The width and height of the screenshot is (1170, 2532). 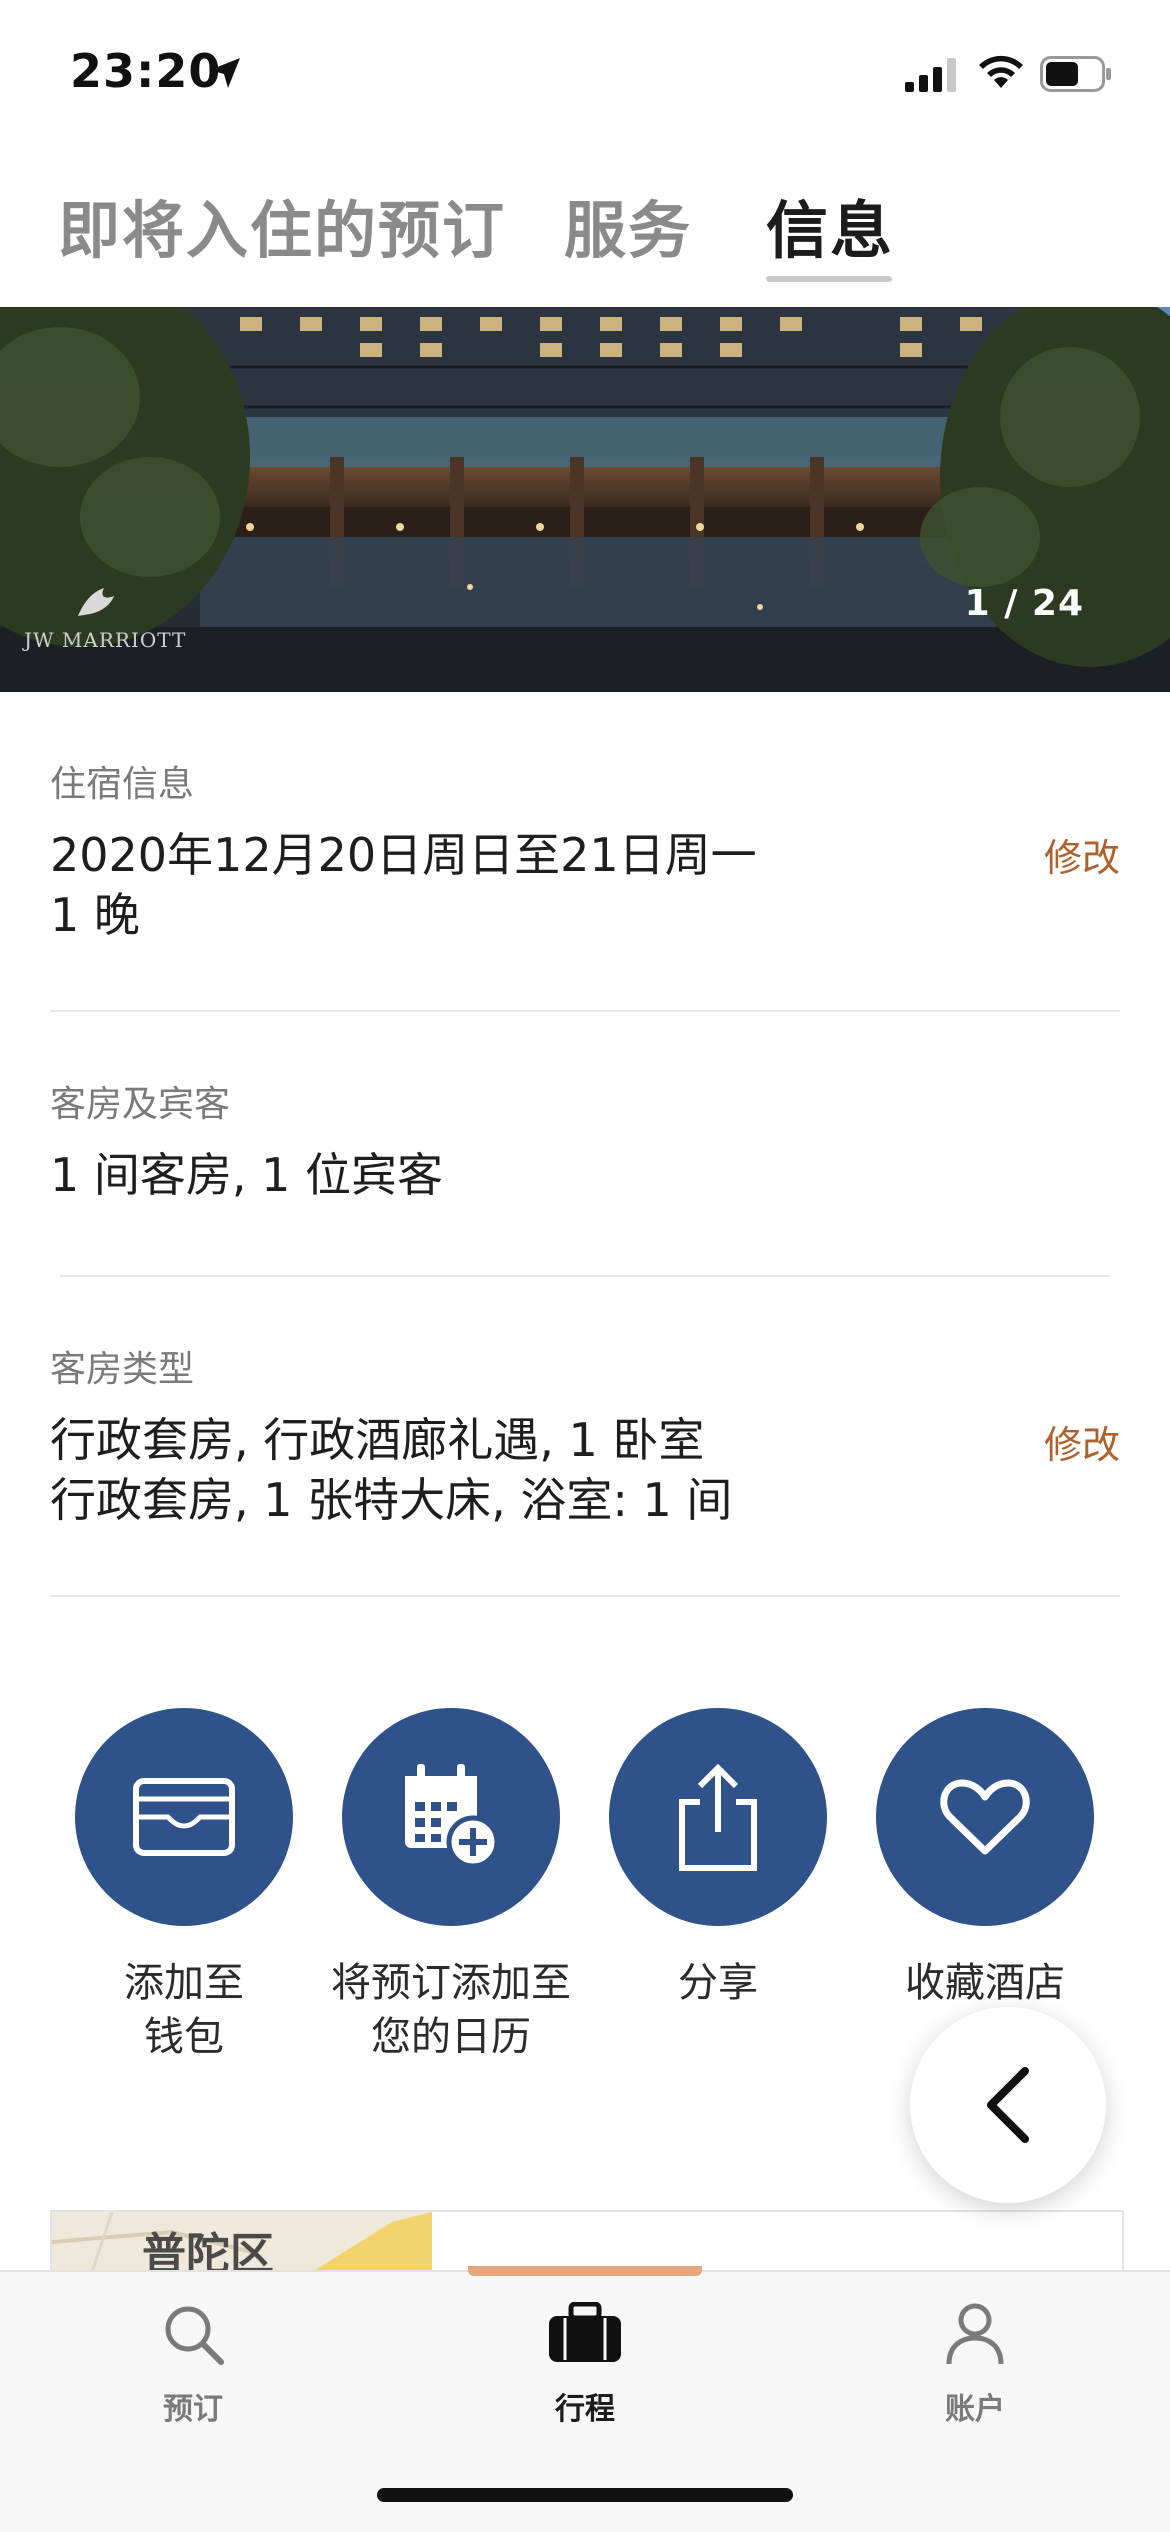 What do you see at coordinates (1082, 1441) in the screenshot?
I see `edit-room-type-button: 修改` at bounding box center [1082, 1441].